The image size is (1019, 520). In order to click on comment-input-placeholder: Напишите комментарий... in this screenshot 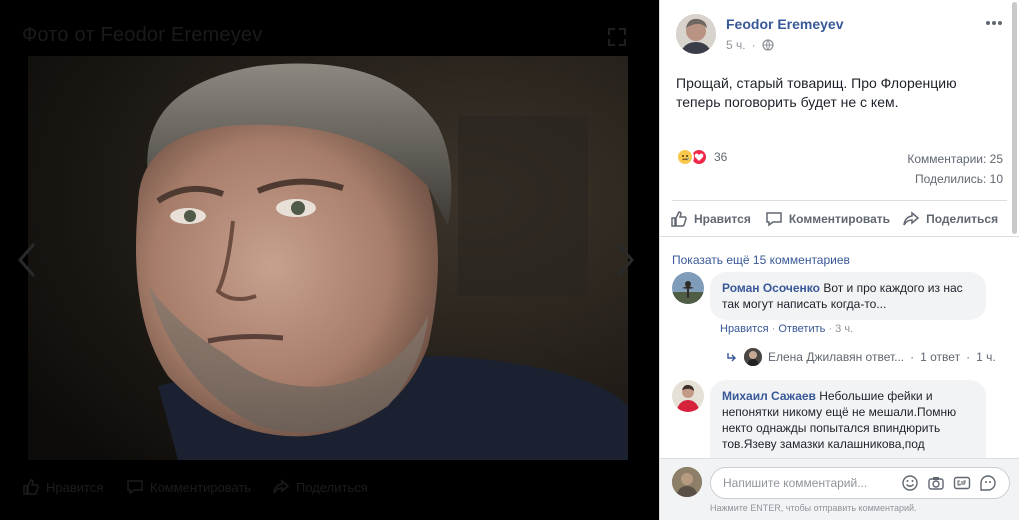, I will do `click(795, 483)`.